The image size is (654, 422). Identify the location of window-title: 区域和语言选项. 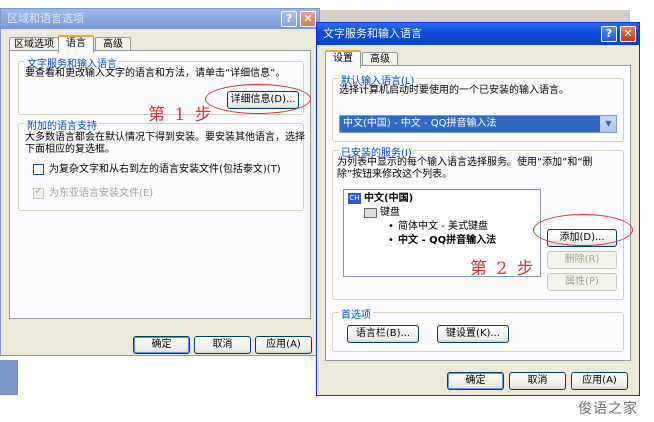
(45, 18).